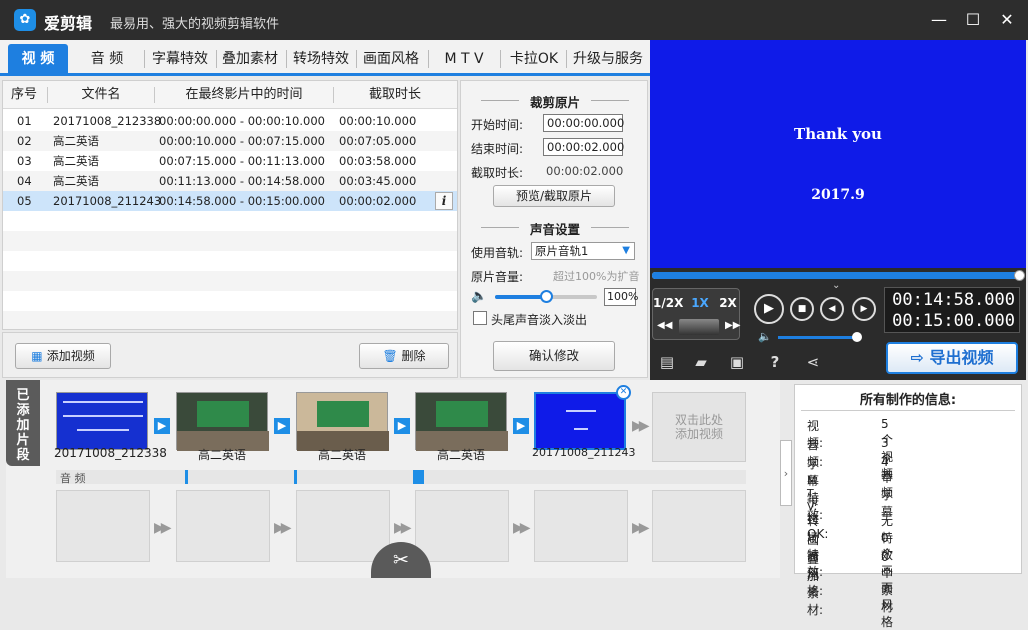  Describe the element at coordinates (732, 325) in the screenshot. I see `fast-forward-icon: ▶▶` at that location.